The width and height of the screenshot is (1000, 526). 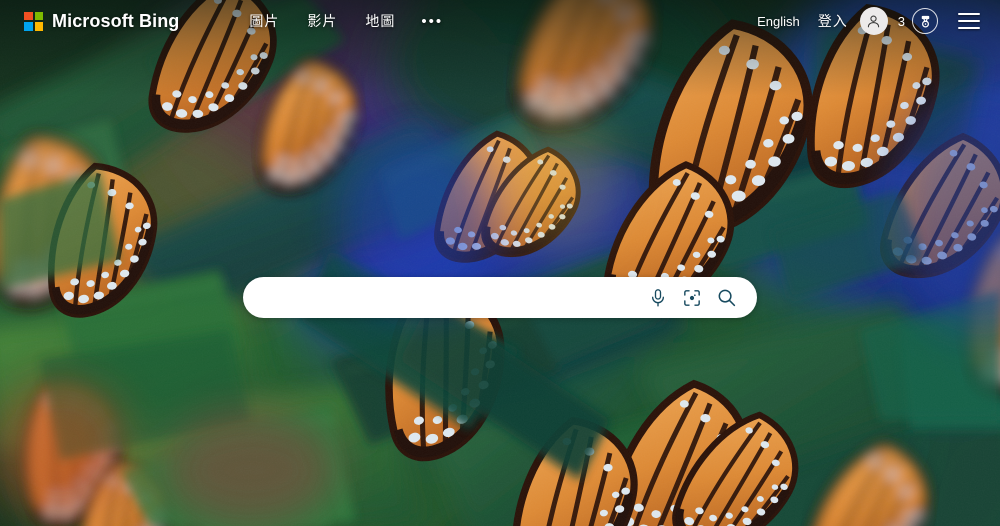 I want to click on microphone-icon, so click(x=658, y=297).